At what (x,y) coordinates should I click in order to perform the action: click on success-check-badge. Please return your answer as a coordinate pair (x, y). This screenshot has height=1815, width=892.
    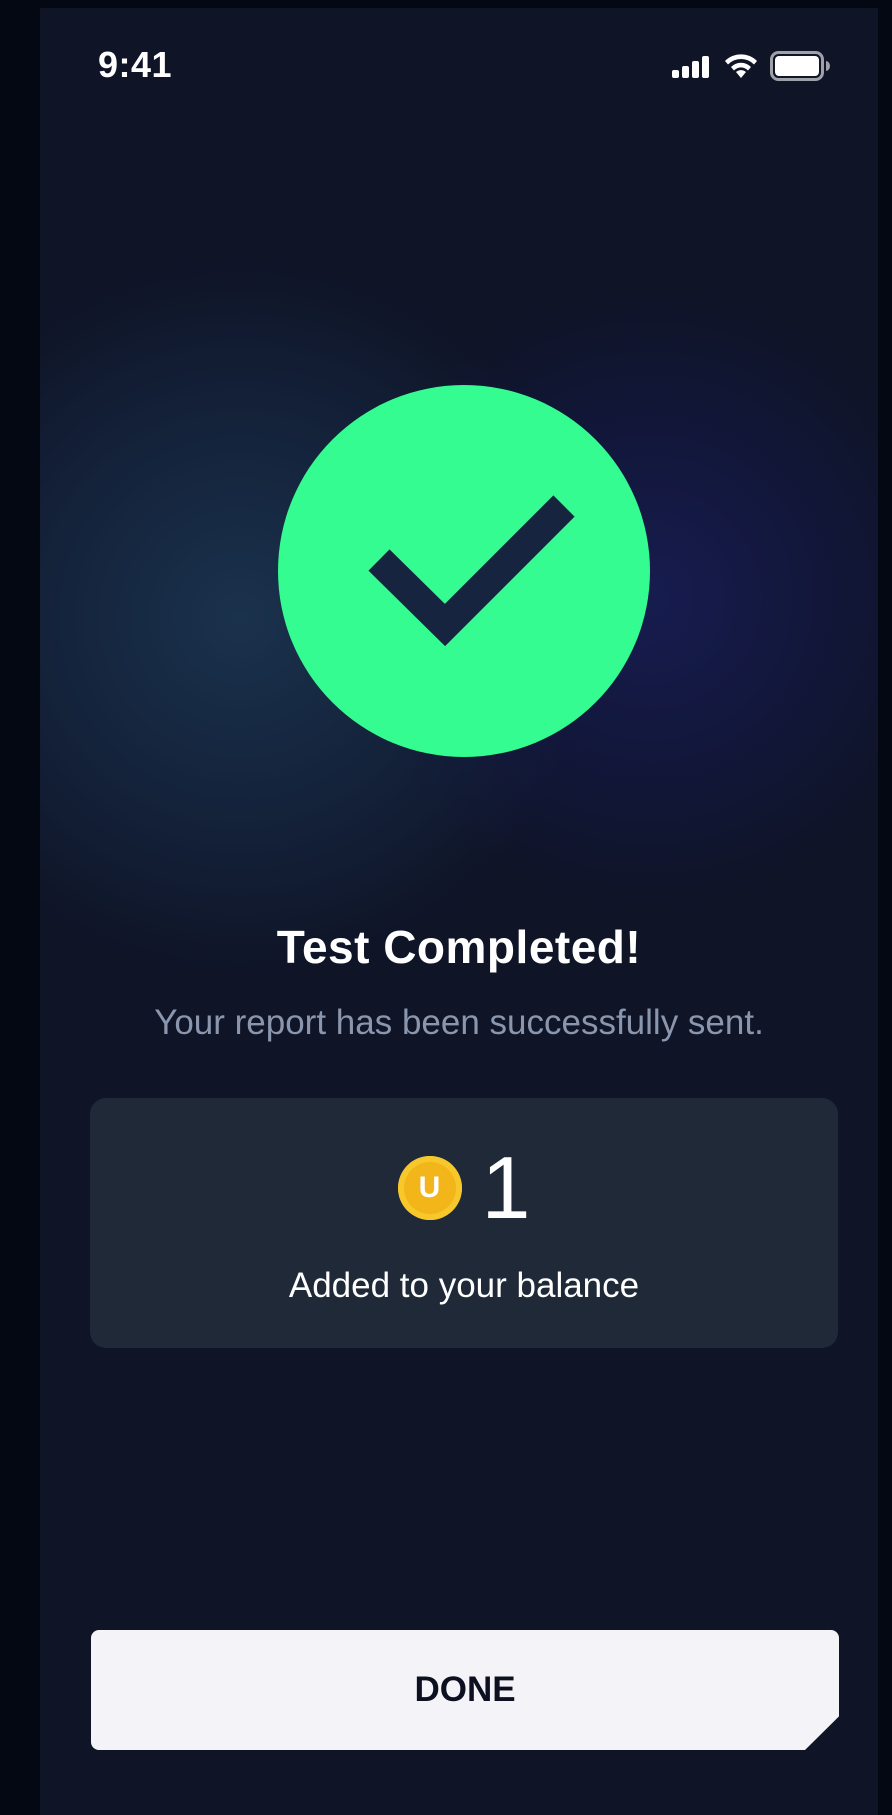
    Looking at the image, I should click on (464, 571).